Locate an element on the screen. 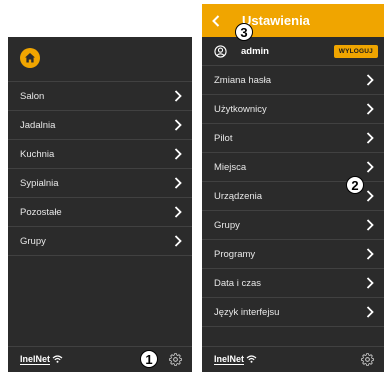 This screenshot has width=390, height=372. settings-item-label: Użytkownicy is located at coordinates (240, 109).